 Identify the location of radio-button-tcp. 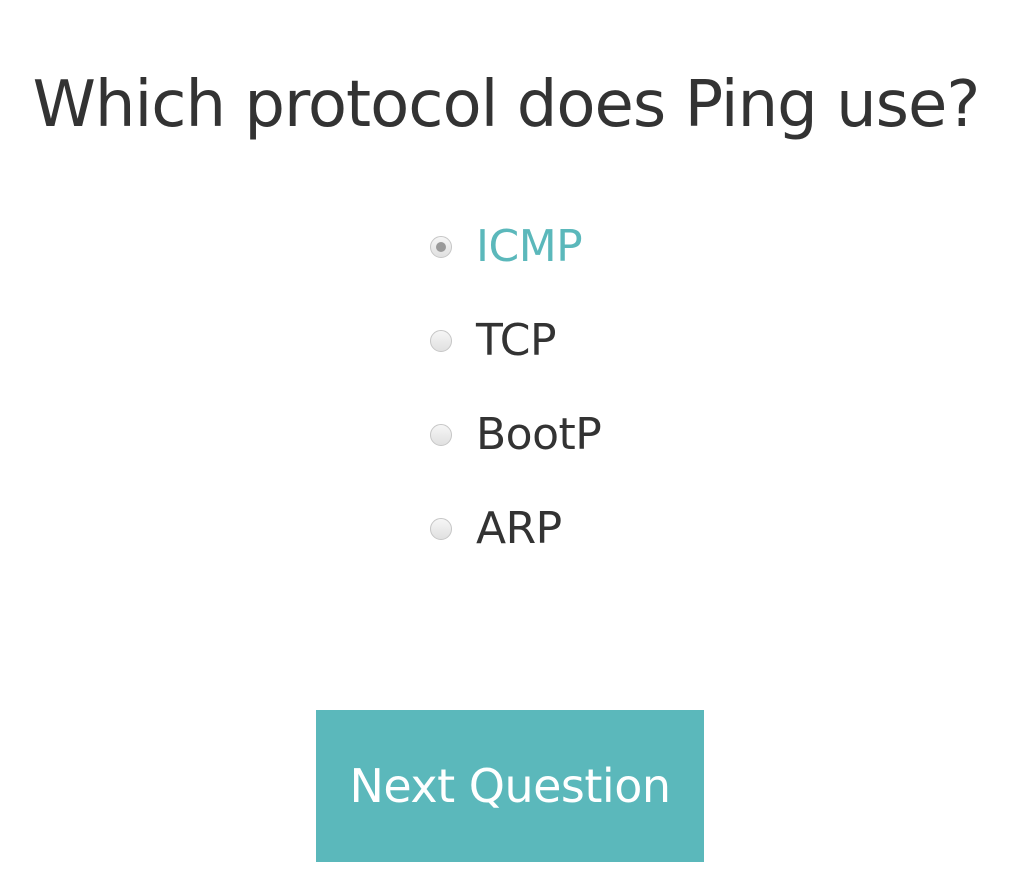
(441, 341).